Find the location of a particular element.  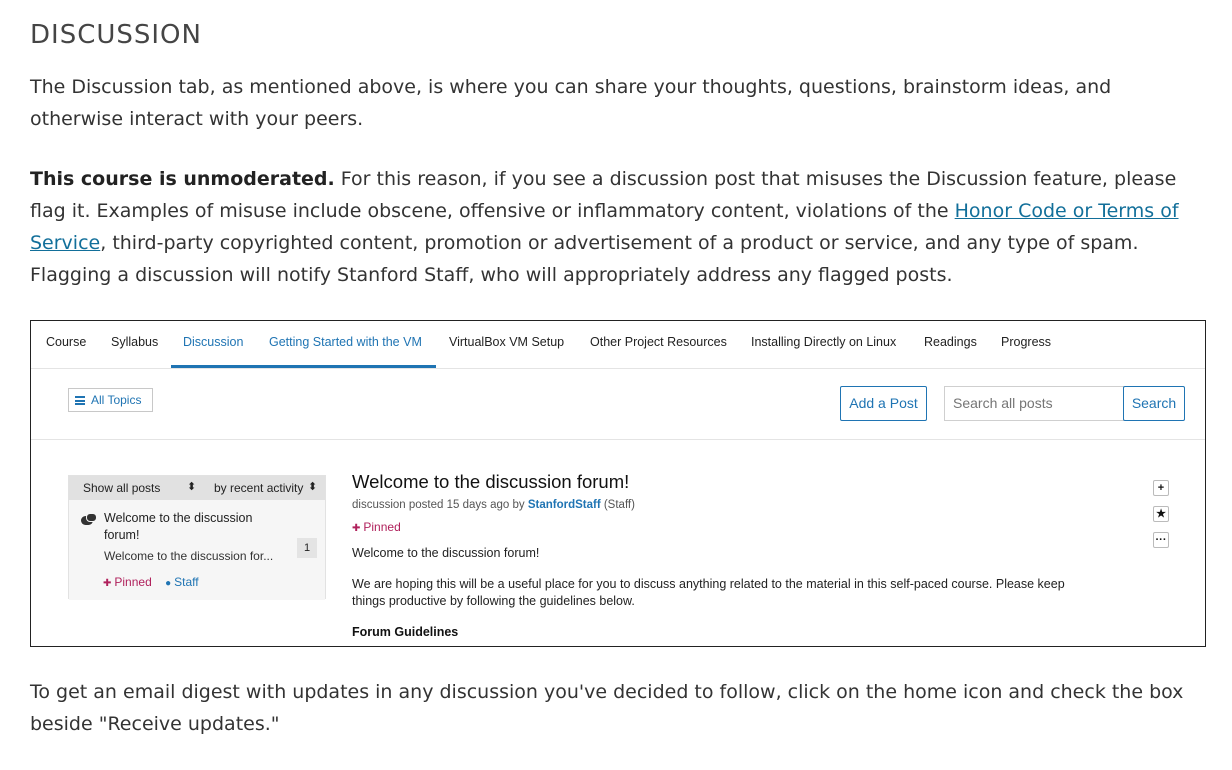

order-select: by recent activity is located at coordinates (258, 488).